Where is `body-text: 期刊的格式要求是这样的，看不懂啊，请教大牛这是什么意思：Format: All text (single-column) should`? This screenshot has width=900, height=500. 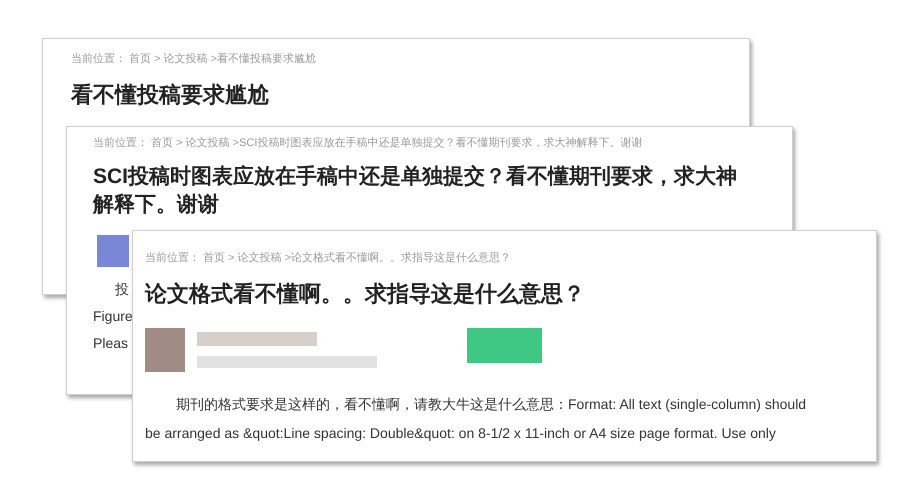
body-text: 期刊的格式要求是这样的，看不懂啊，请教大牛这是什么意思：Format: All text (single-column) should is located at coordinates (490, 404).